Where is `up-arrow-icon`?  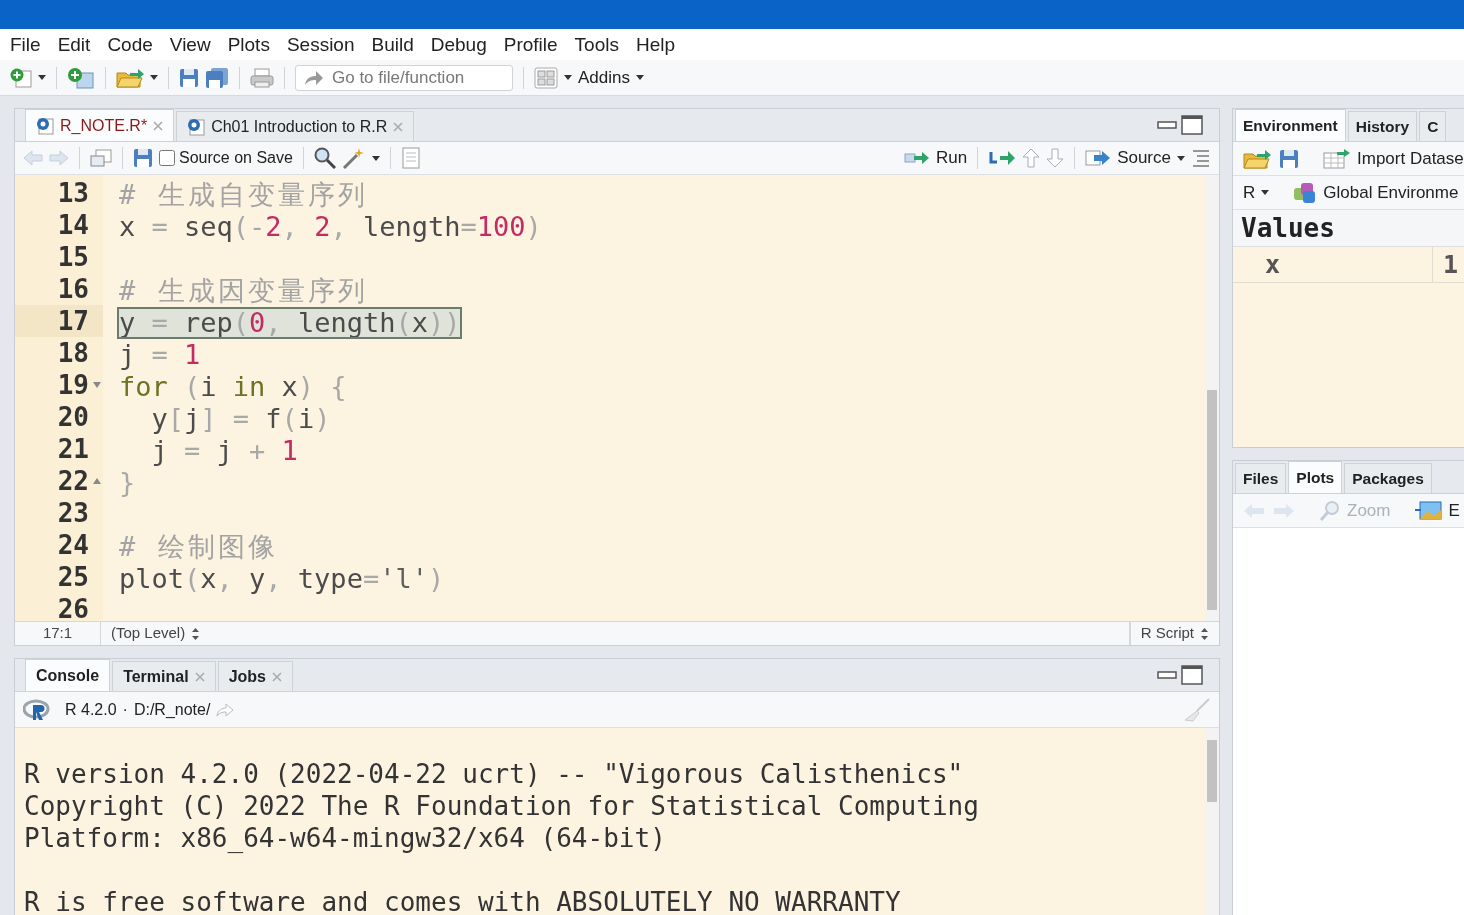
up-arrow-icon is located at coordinates (1031, 158).